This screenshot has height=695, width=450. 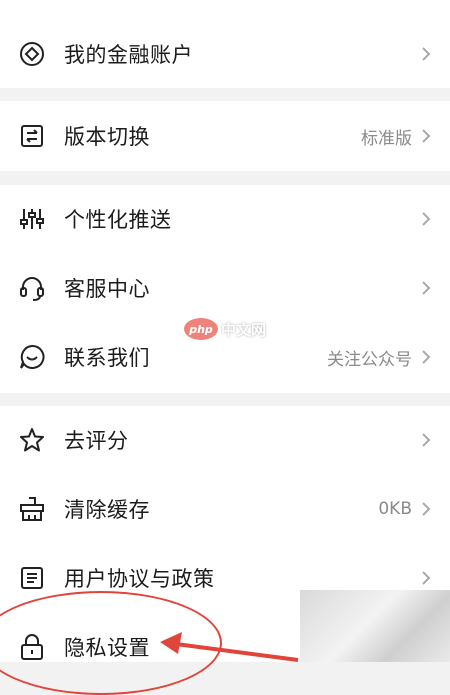 I want to click on finance-group: 我的金融账户, so click(x=225, y=44).